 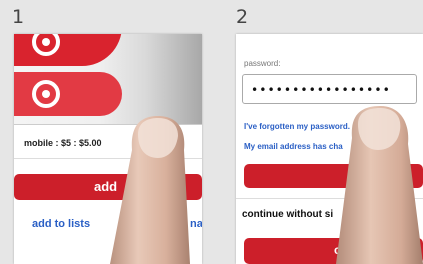 What do you see at coordinates (61, 224) in the screenshot?
I see `add-to-lists-link: add to lists` at bounding box center [61, 224].